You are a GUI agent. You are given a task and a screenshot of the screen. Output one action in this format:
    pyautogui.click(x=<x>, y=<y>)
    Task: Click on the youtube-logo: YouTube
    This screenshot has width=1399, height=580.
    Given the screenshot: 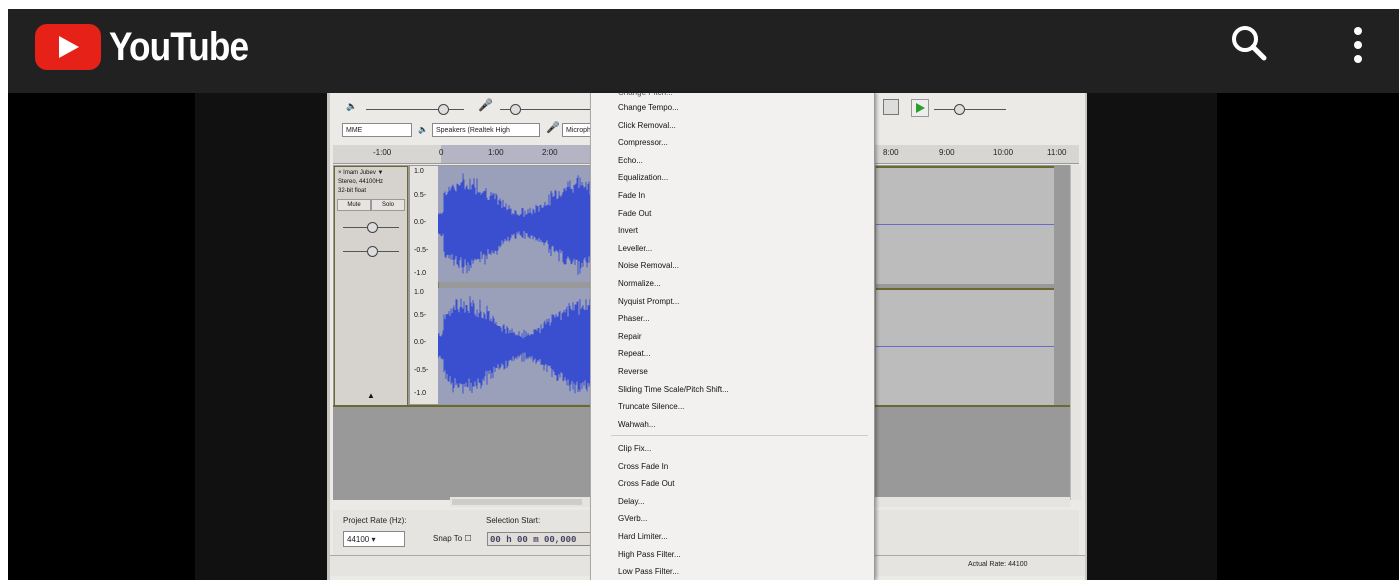 What is the action you would take?
    pyautogui.click(x=142, y=50)
    